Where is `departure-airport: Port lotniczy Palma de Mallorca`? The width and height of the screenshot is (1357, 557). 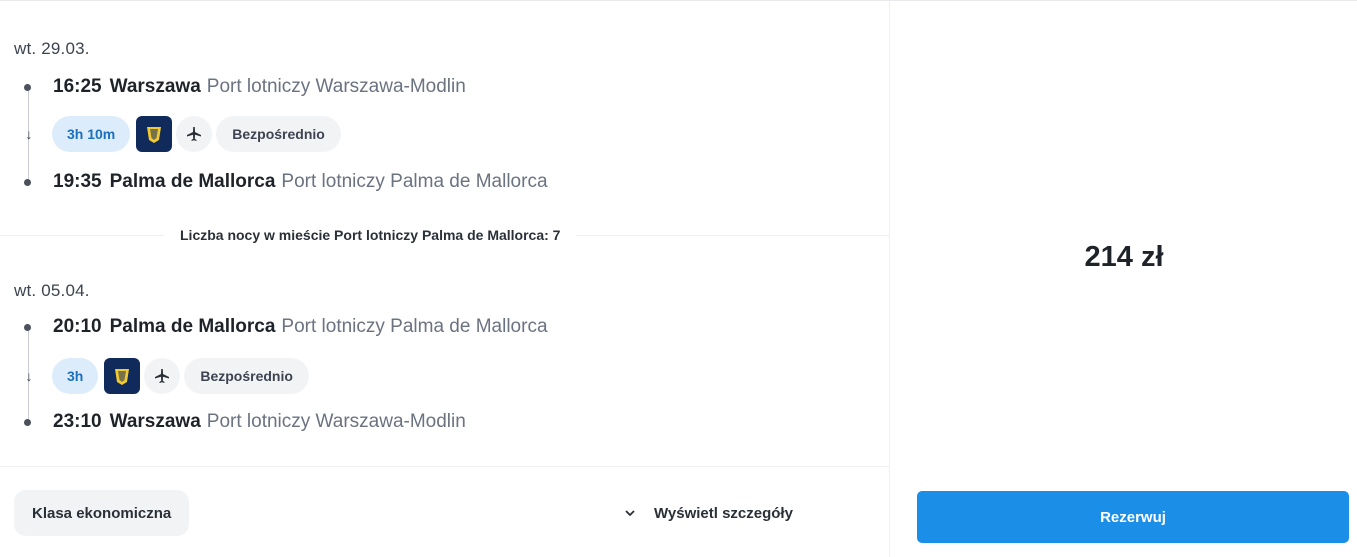
departure-airport: Port lotniczy Palma de Mallorca is located at coordinates (414, 326).